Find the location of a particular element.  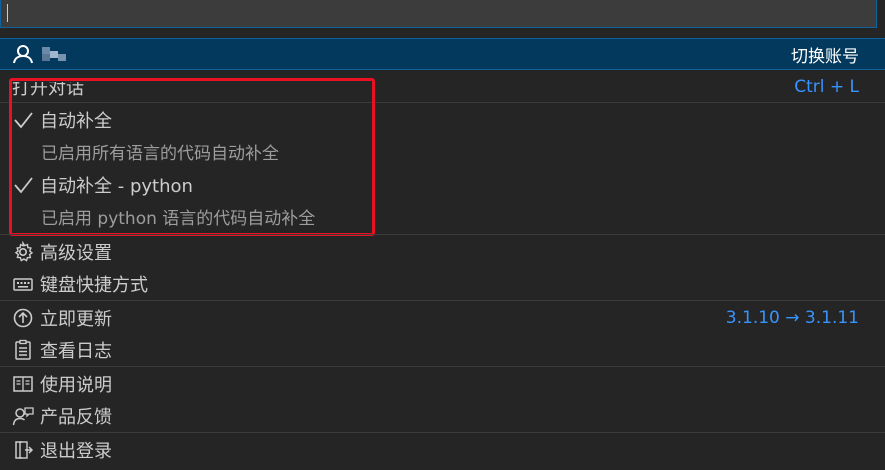

completion-all-row: 自动补全 is located at coordinates (442, 120).